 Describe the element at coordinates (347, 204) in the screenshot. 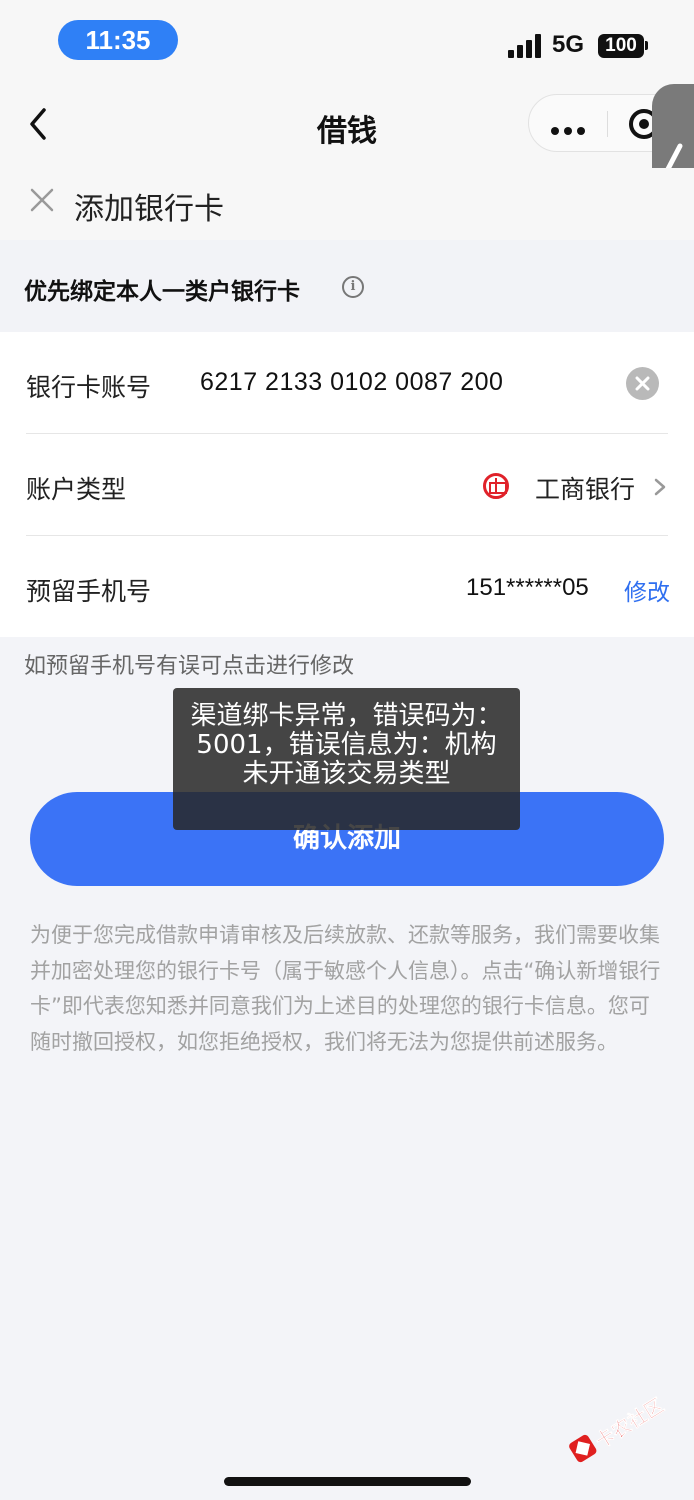

I see `sub-header: 添加银行卡` at that location.